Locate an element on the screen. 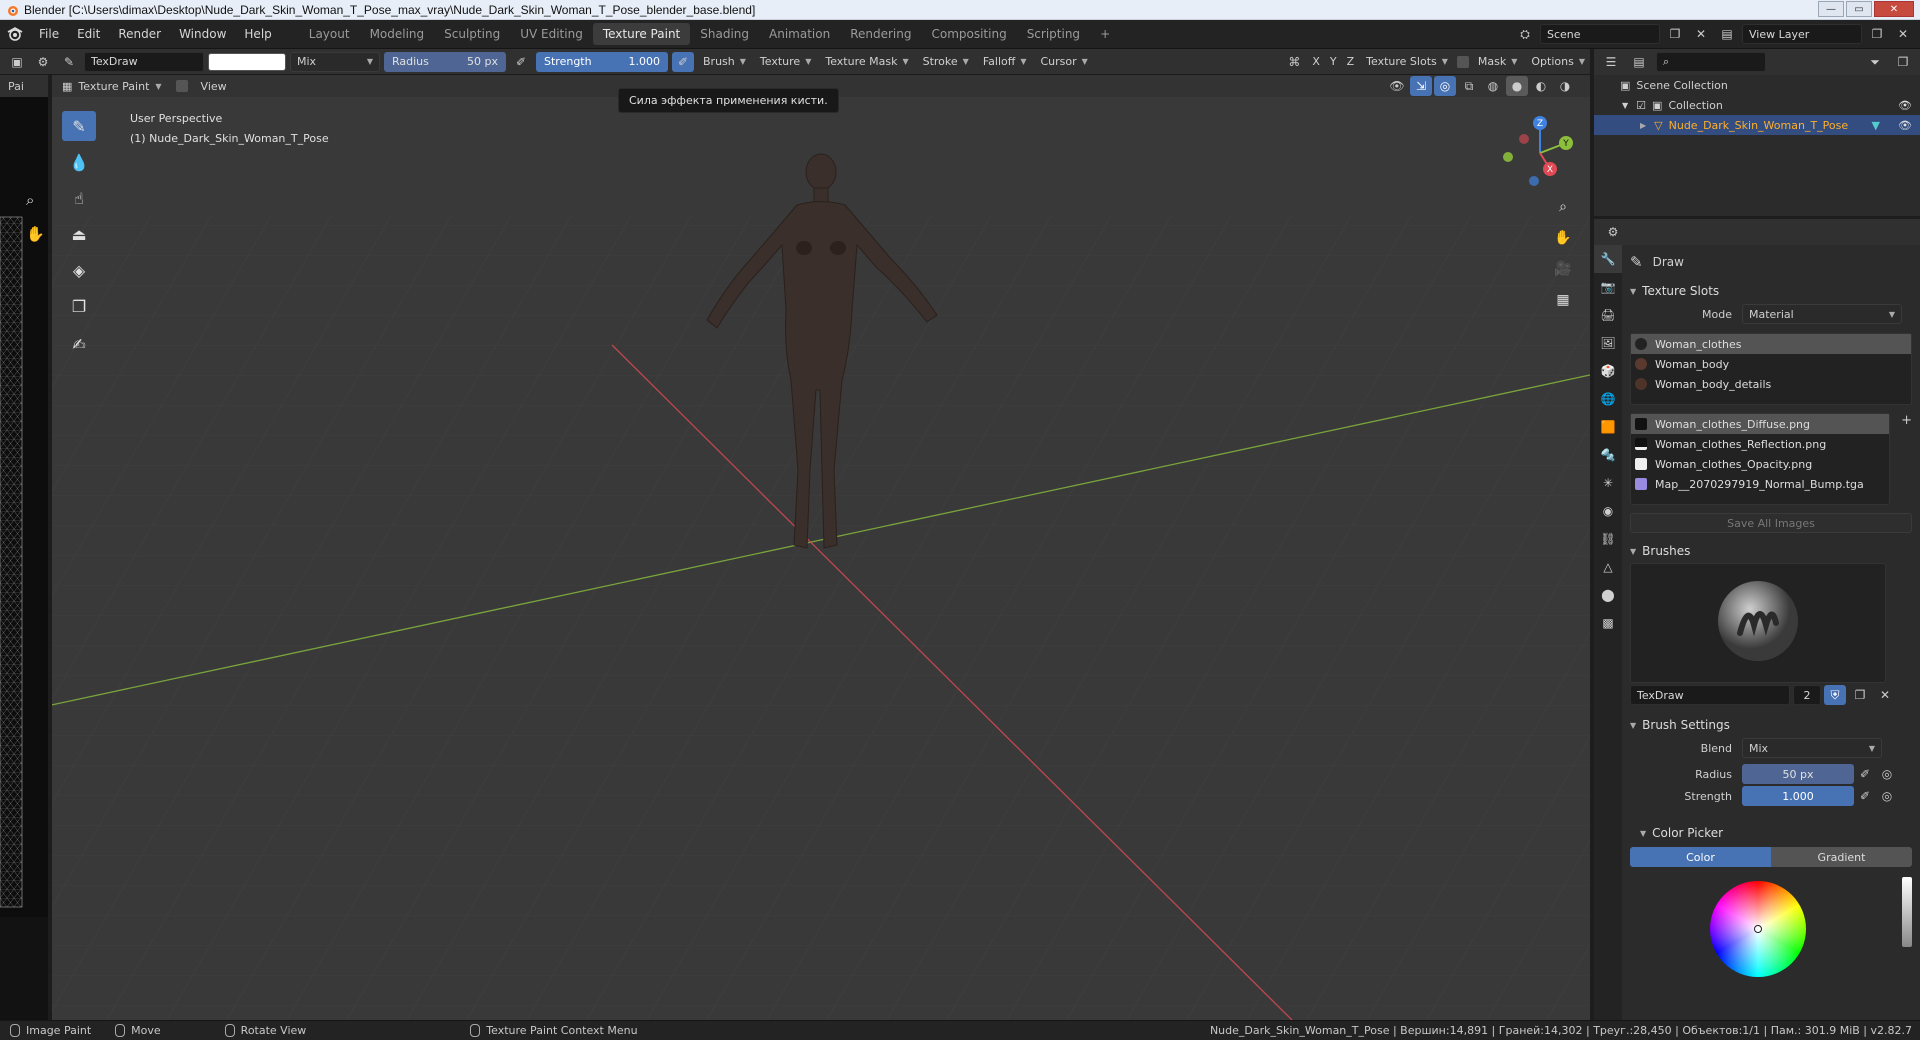 This screenshot has width=1920, height=1040. annotate-tool-icon: ✍ is located at coordinates (79, 344).